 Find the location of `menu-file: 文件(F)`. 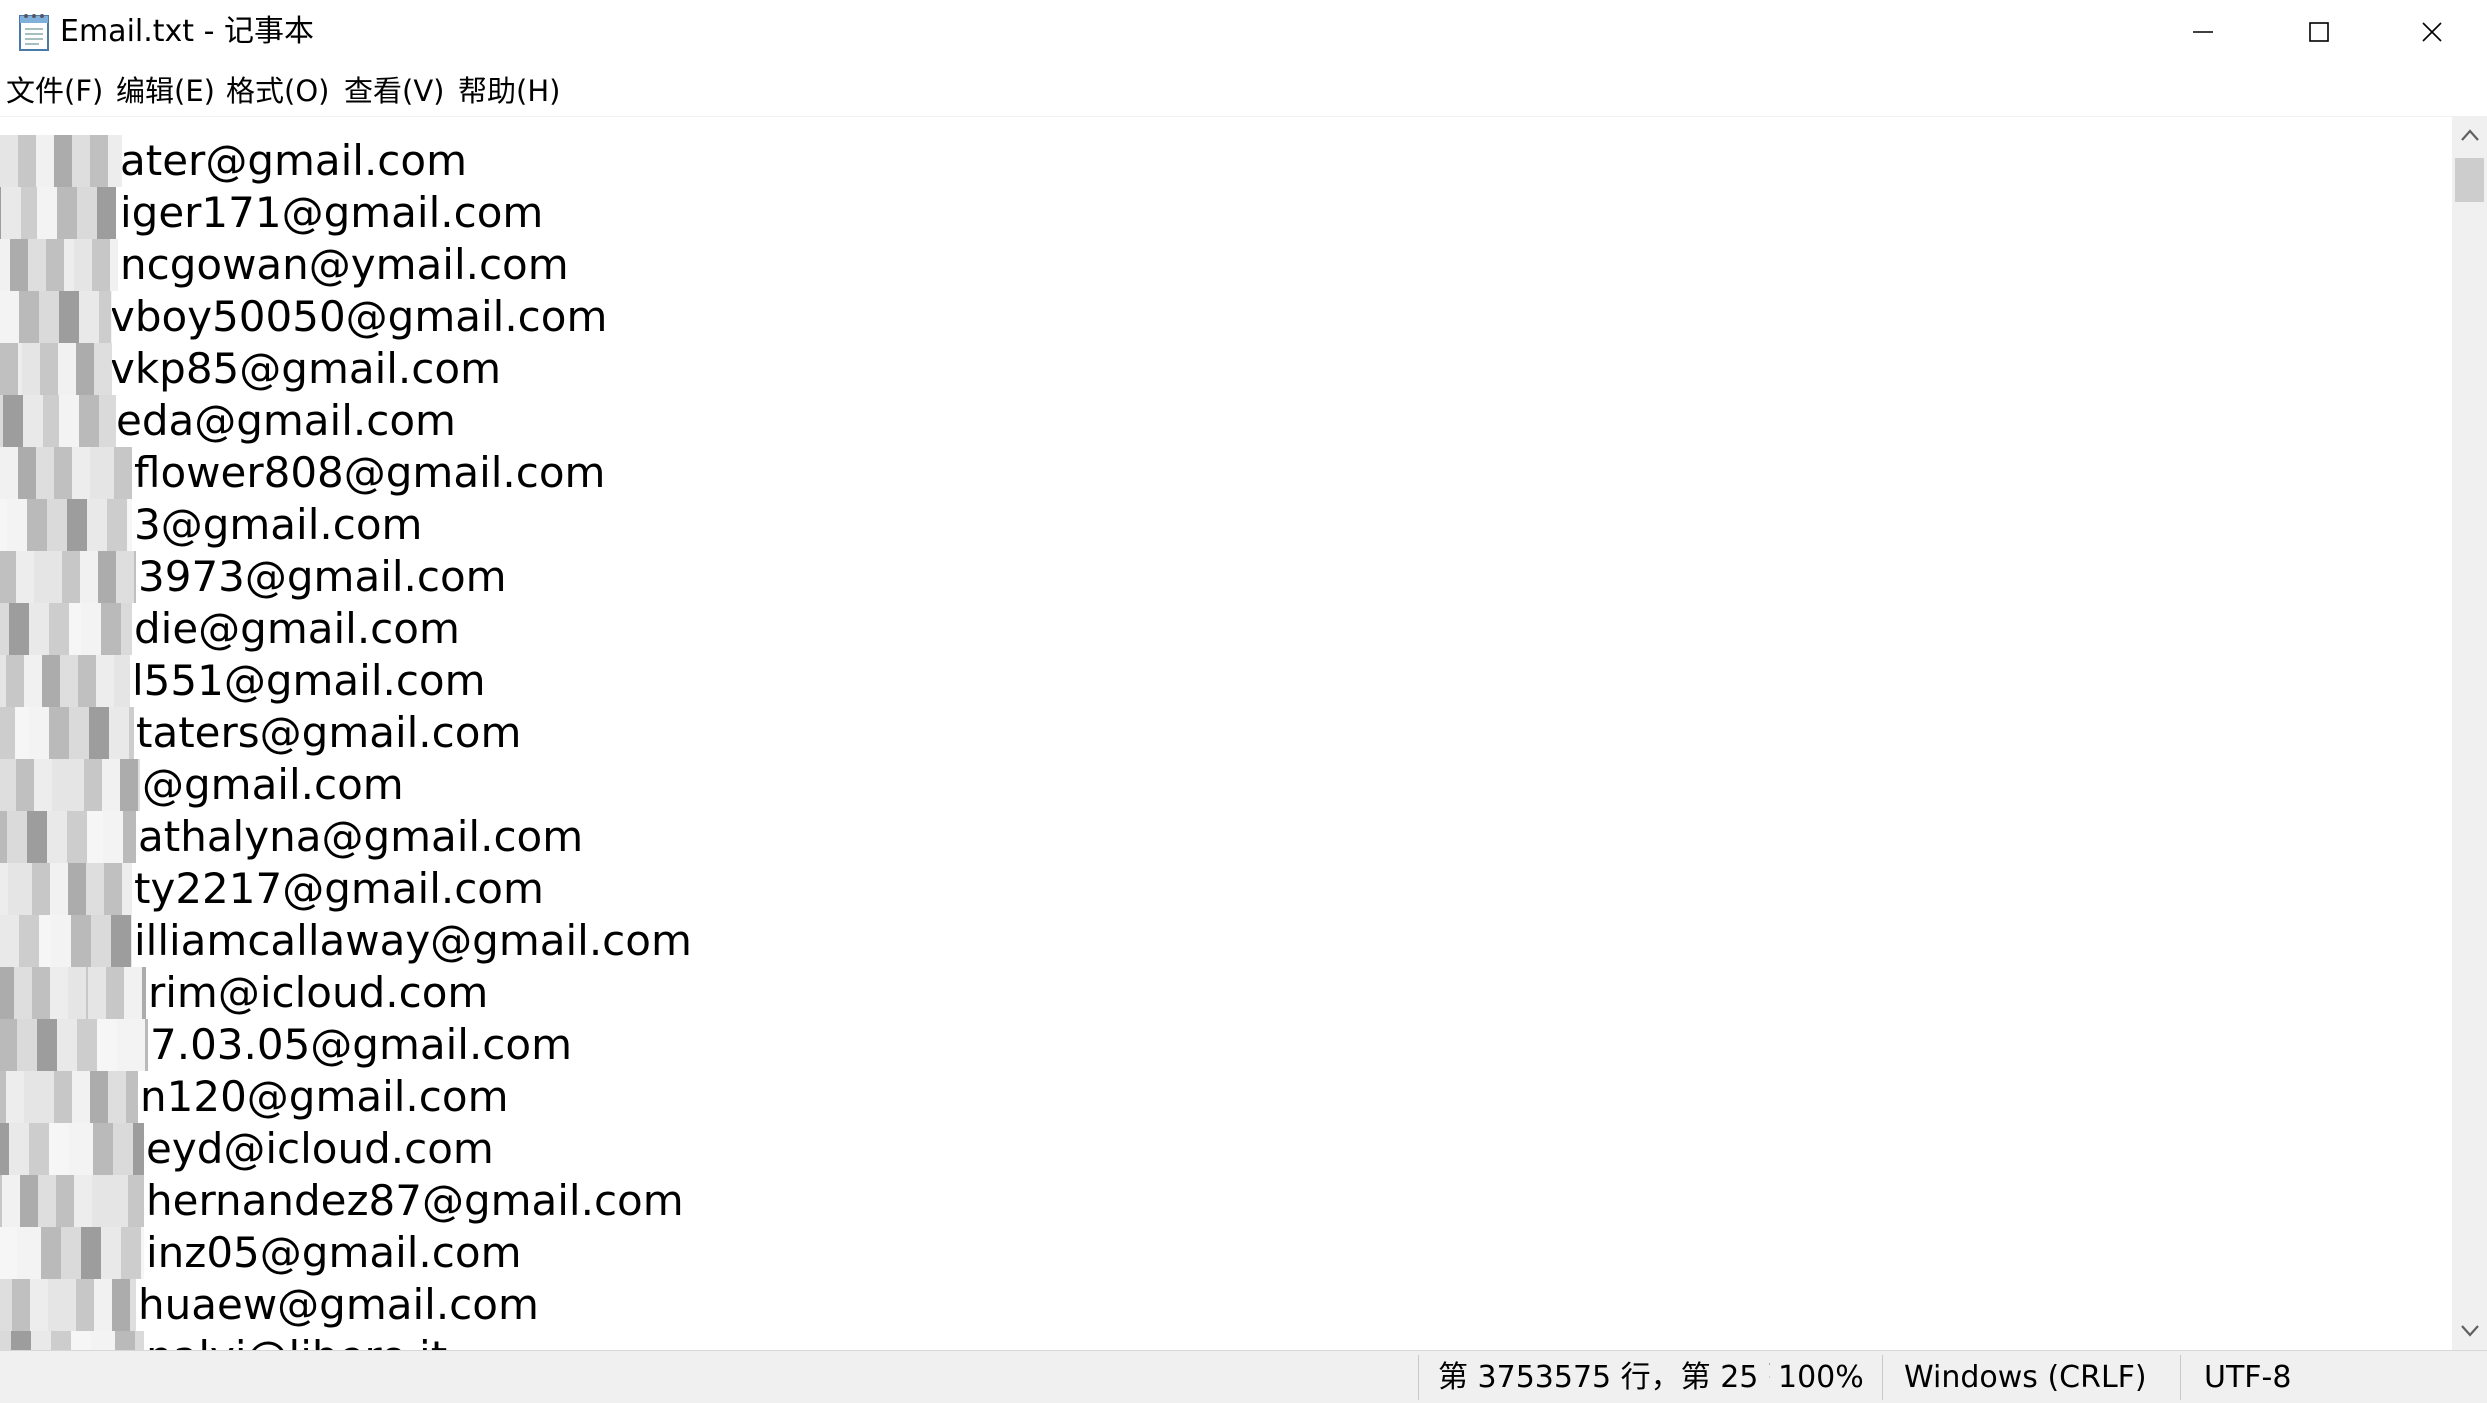

menu-file: 文件(F) is located at coordinates (54, 91).